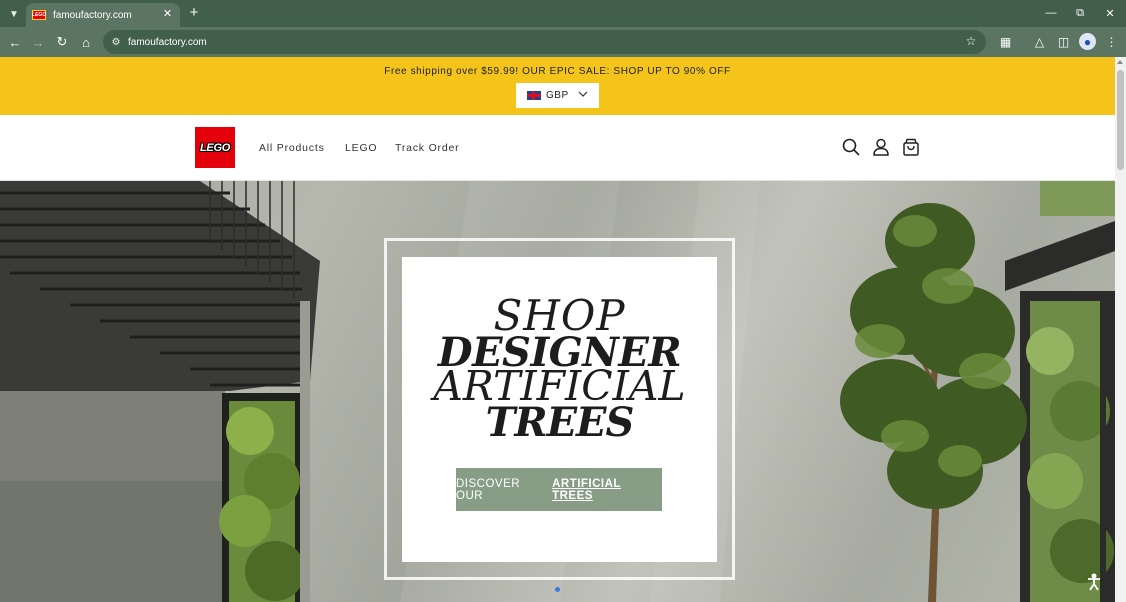 Image resolution: width=1126 pixels, height=602 pixels. Describe the element at coordinates (911, 147) in the screenshot. I see `cart-icon` at that location.